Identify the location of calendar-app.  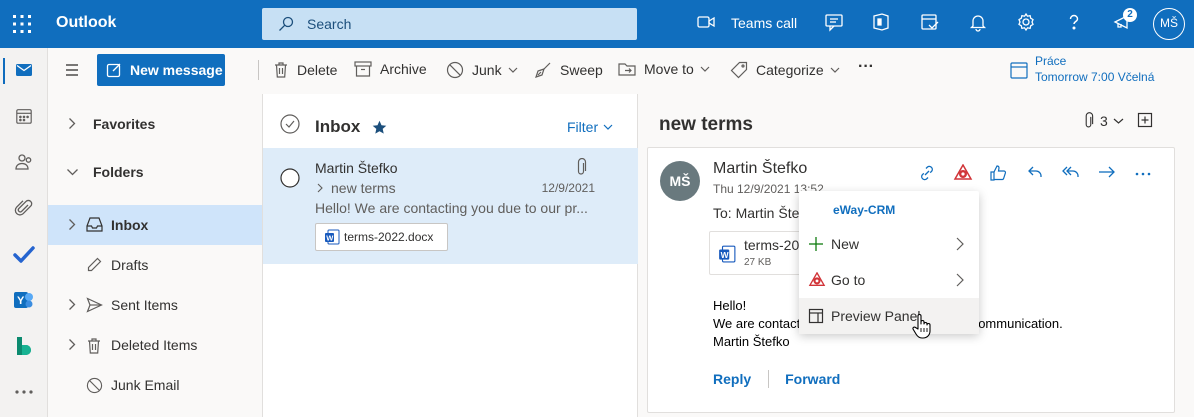
(24, 116).